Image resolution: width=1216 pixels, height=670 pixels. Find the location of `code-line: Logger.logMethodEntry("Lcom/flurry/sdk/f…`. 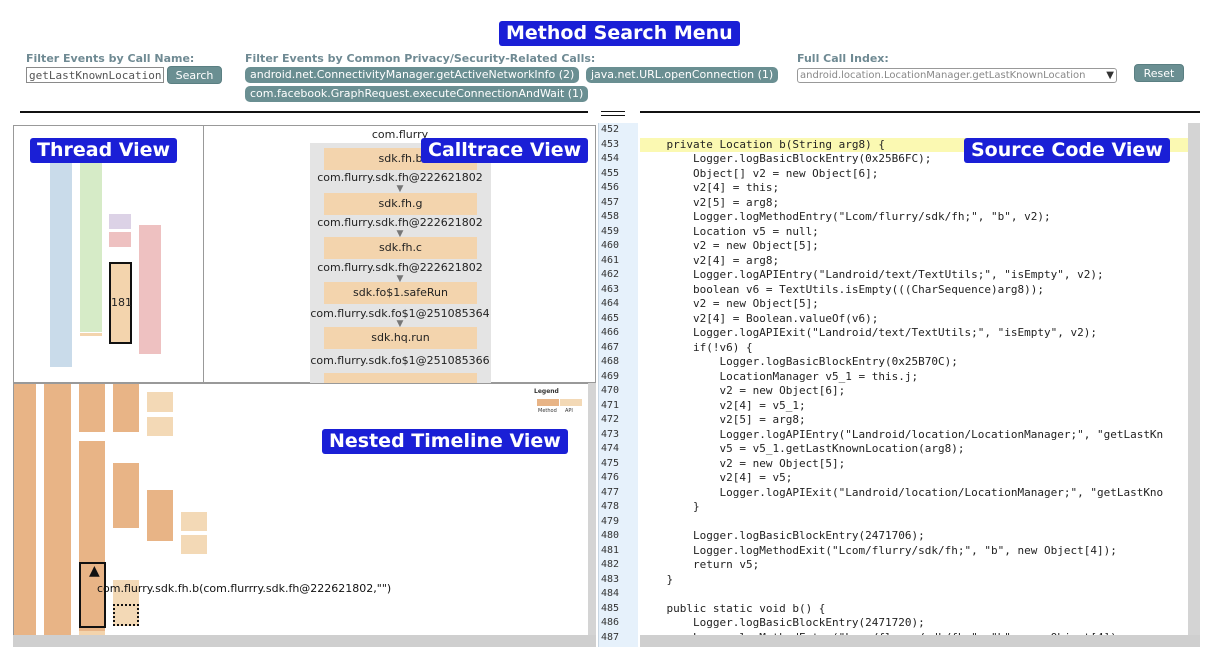

code-line: Logger.logMethodEntry("Lcom/flurry/sdk/f… is located at coordinates (845, 216).